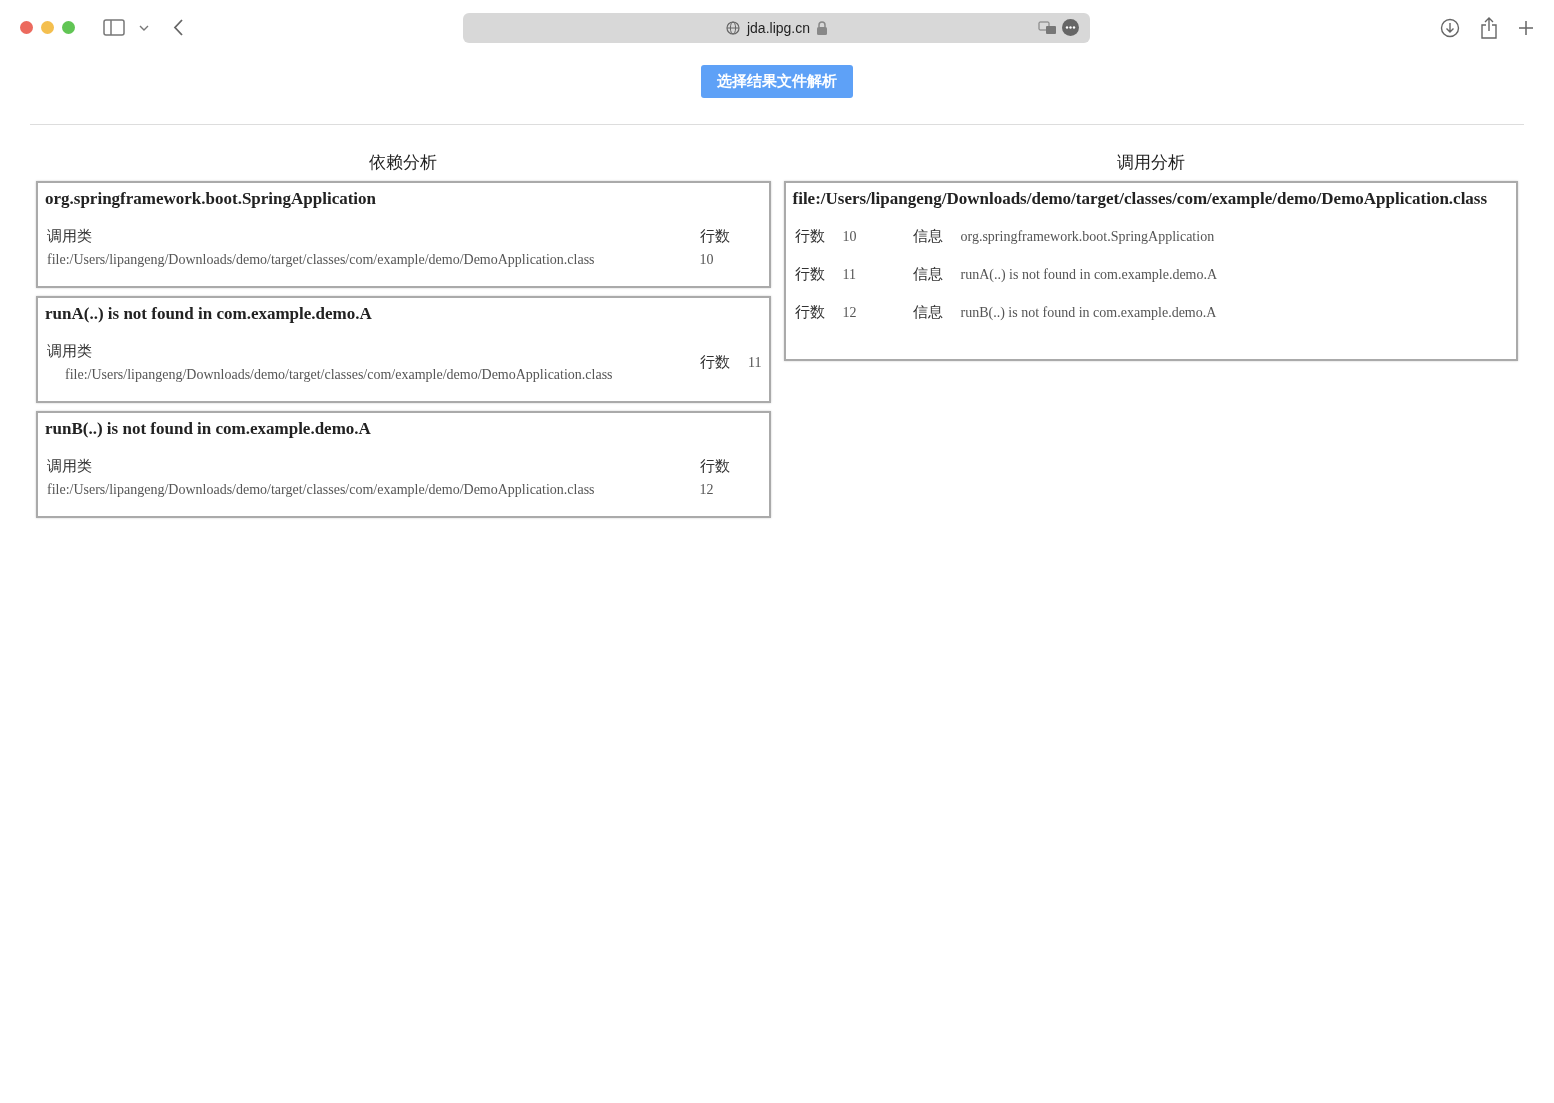 The width and height of the screenshot is (1554, 1103). I want to click on globe-icon, so click(732, 28).